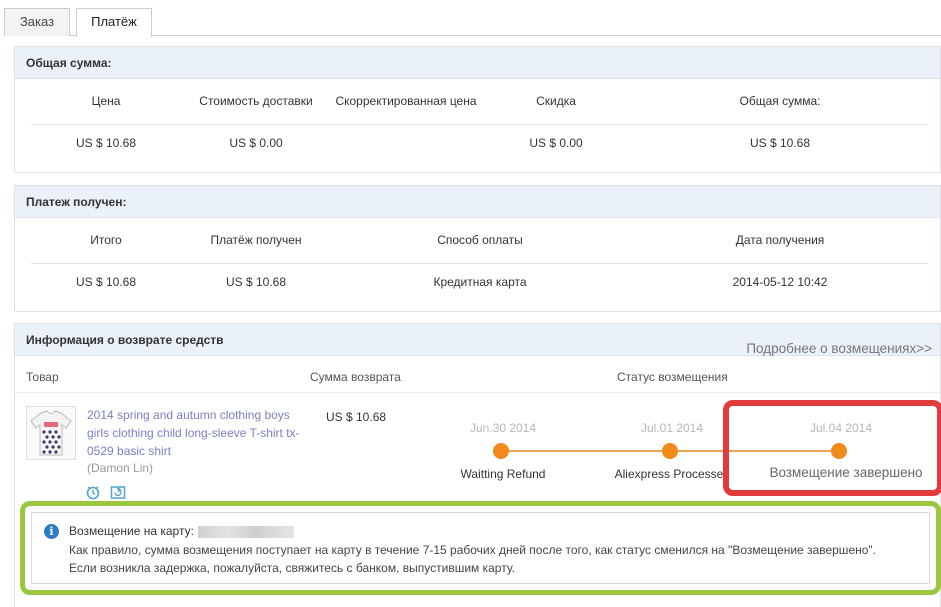 The image size is (941, 607). What do you see at coordinates (556, 101) in the screenshot?
I see `discount-header: Скидка` at bounding box center [556, 101].